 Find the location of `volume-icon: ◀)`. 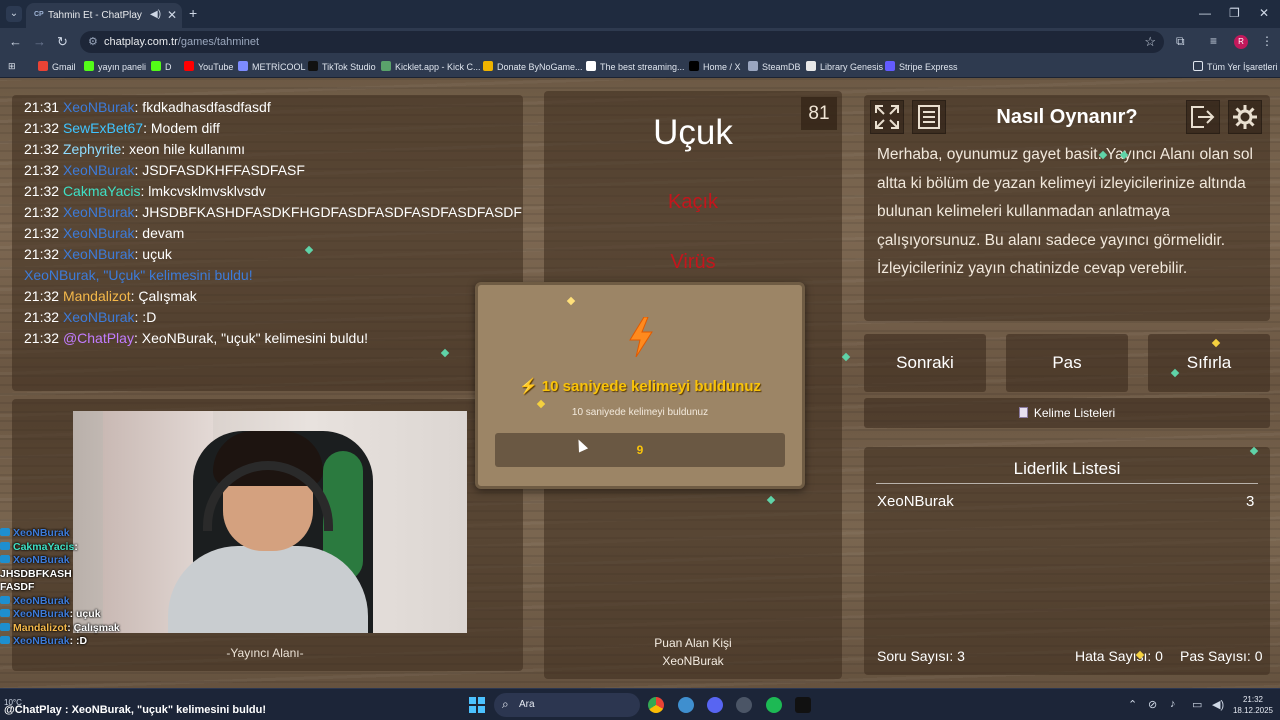

volume-icon: ◀) is located at coordinates (1218, 704).